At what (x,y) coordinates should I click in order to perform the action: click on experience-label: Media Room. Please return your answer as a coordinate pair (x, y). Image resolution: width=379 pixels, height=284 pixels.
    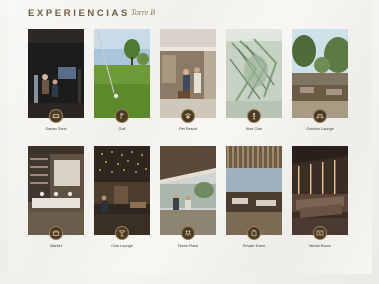
    Looking at the image, I should click on (320, 246).